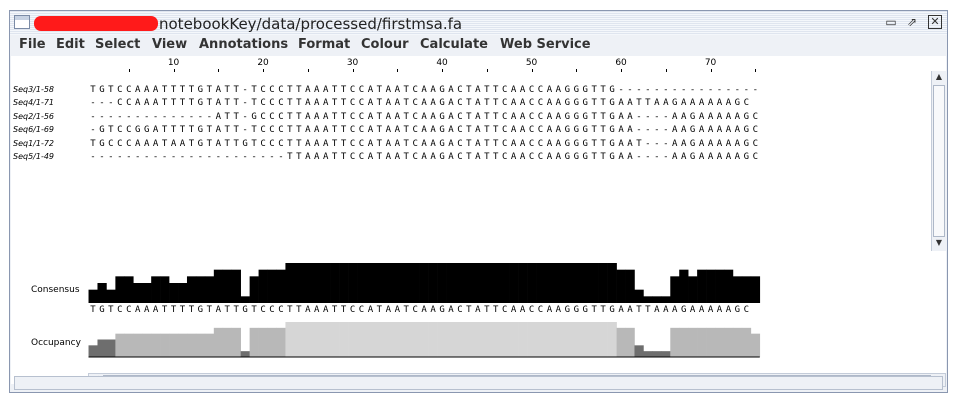  Describe the element at coordinates (454, 44) in the screenshot. I see `menu-calculate: Calculate` at that location.